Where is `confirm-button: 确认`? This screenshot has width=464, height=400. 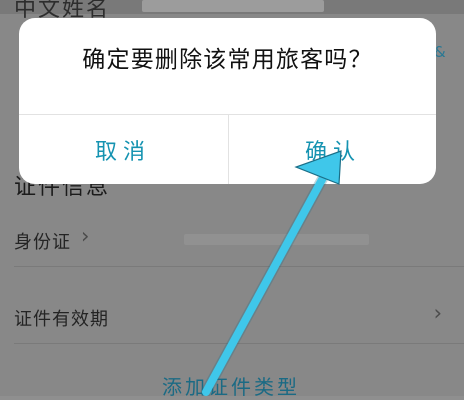
confirm-button: 确认 is located at coordinates (332, 149).